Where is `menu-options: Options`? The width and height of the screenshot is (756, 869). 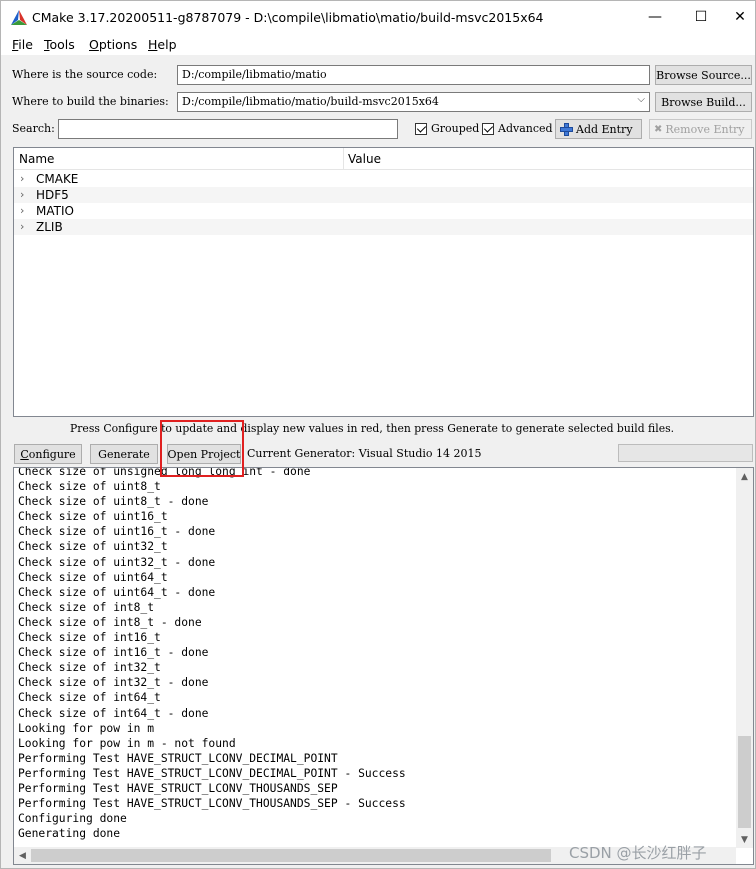 menu-options: Options is located at coordinates (113, 44).